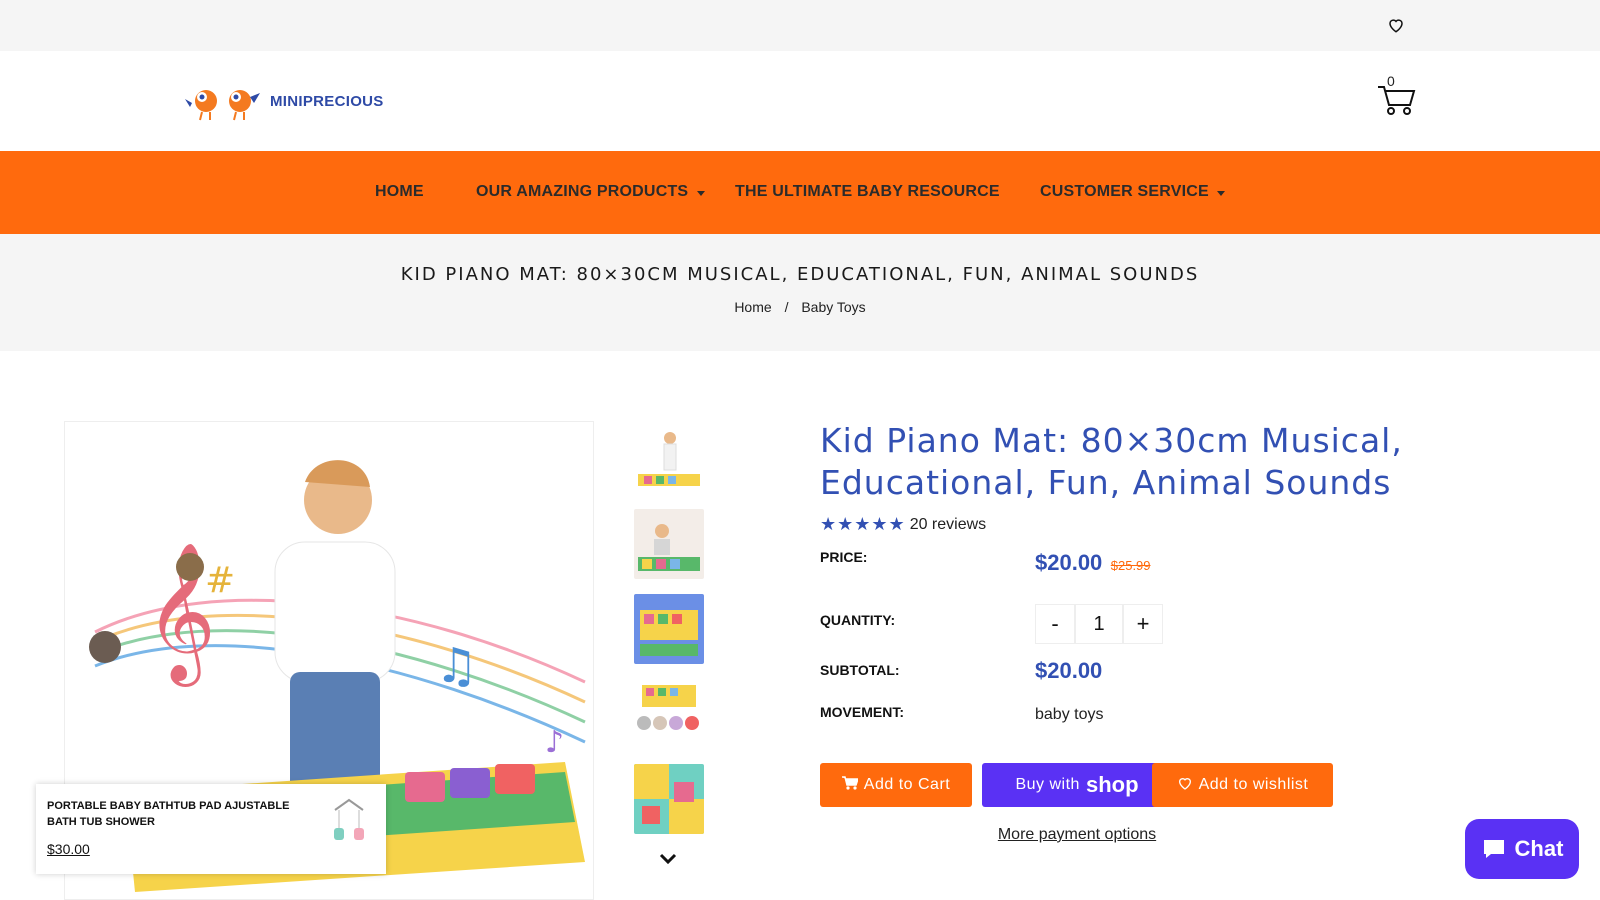 This screenshot has height=900, width=1600. What do you see at coordinates (862, 712) in the screenshot?
I see `movement-label: MOVEMENT:` at bounding box center [862, 712].